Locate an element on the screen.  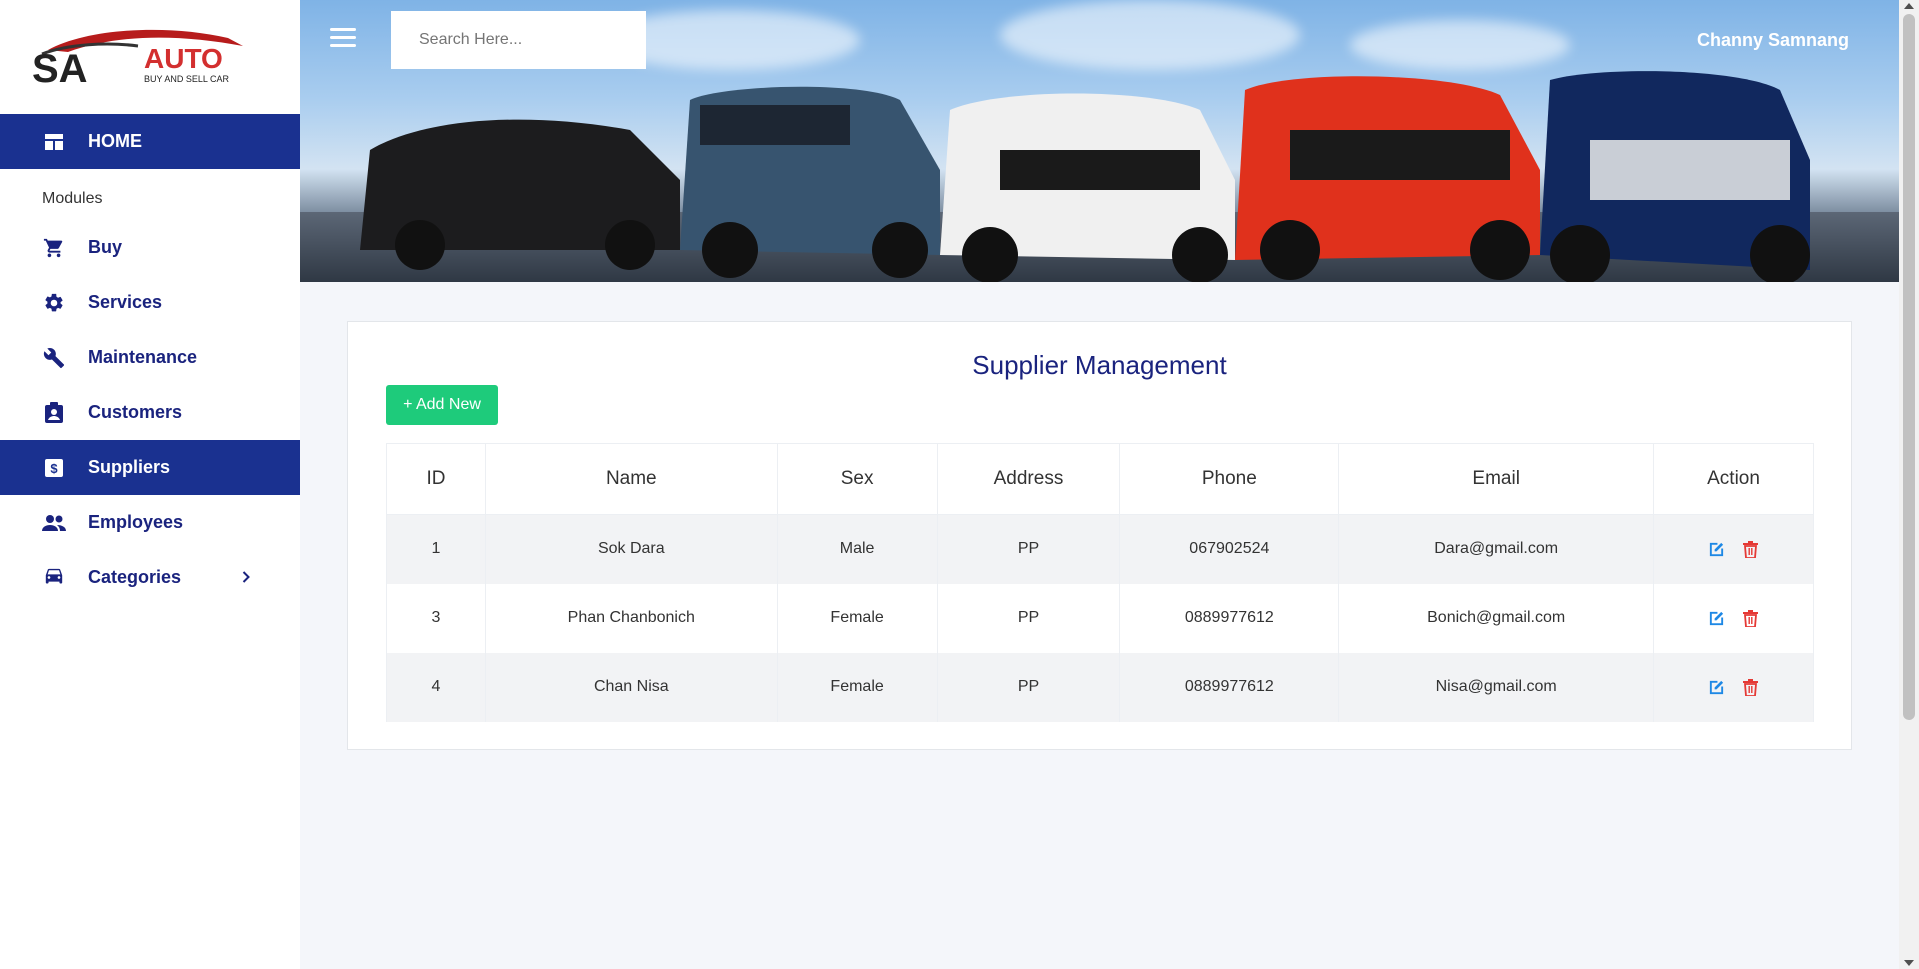
cell-name: Chan Nisa is located at coordinates (631, 687).